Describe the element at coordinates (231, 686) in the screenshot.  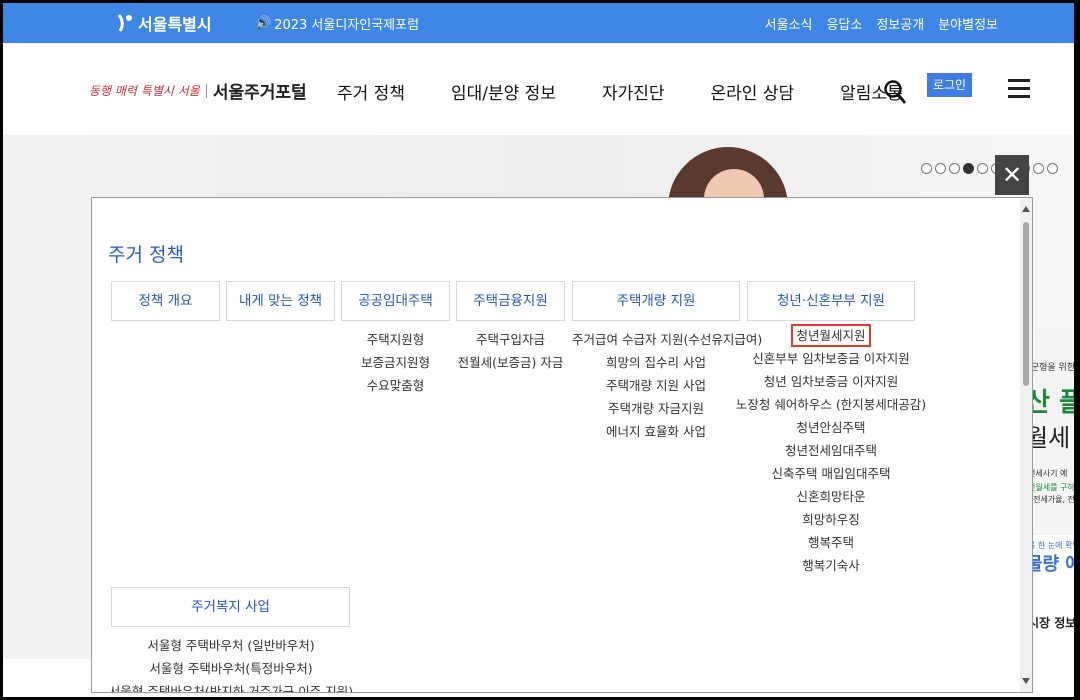
I see `list-item: 서울형 주택바우처(반지하 거주가구 이주 지원)` at that location.